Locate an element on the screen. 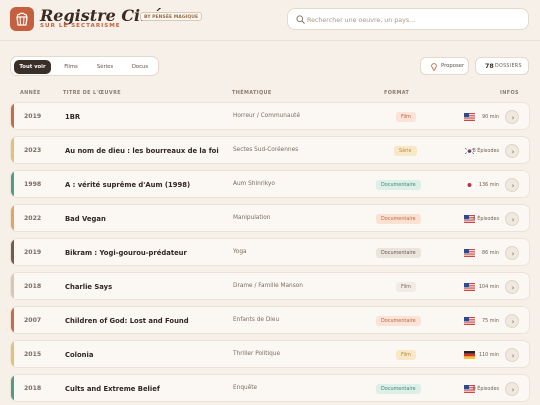  row-theme: Yoga is located at coordinates (240, 252).